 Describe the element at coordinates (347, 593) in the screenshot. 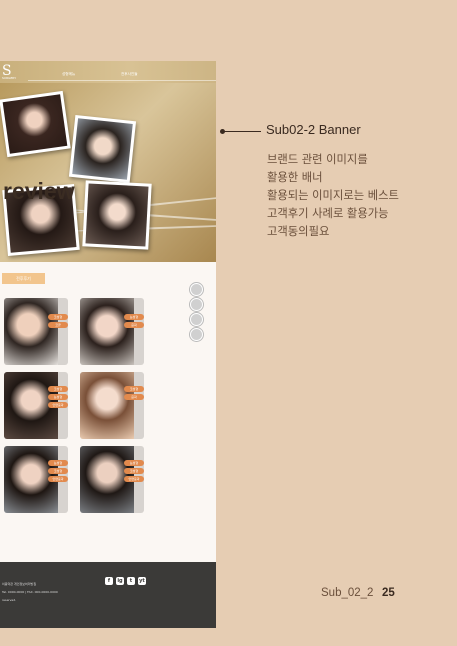

I see `page-label: Sub_02_2` at that location.